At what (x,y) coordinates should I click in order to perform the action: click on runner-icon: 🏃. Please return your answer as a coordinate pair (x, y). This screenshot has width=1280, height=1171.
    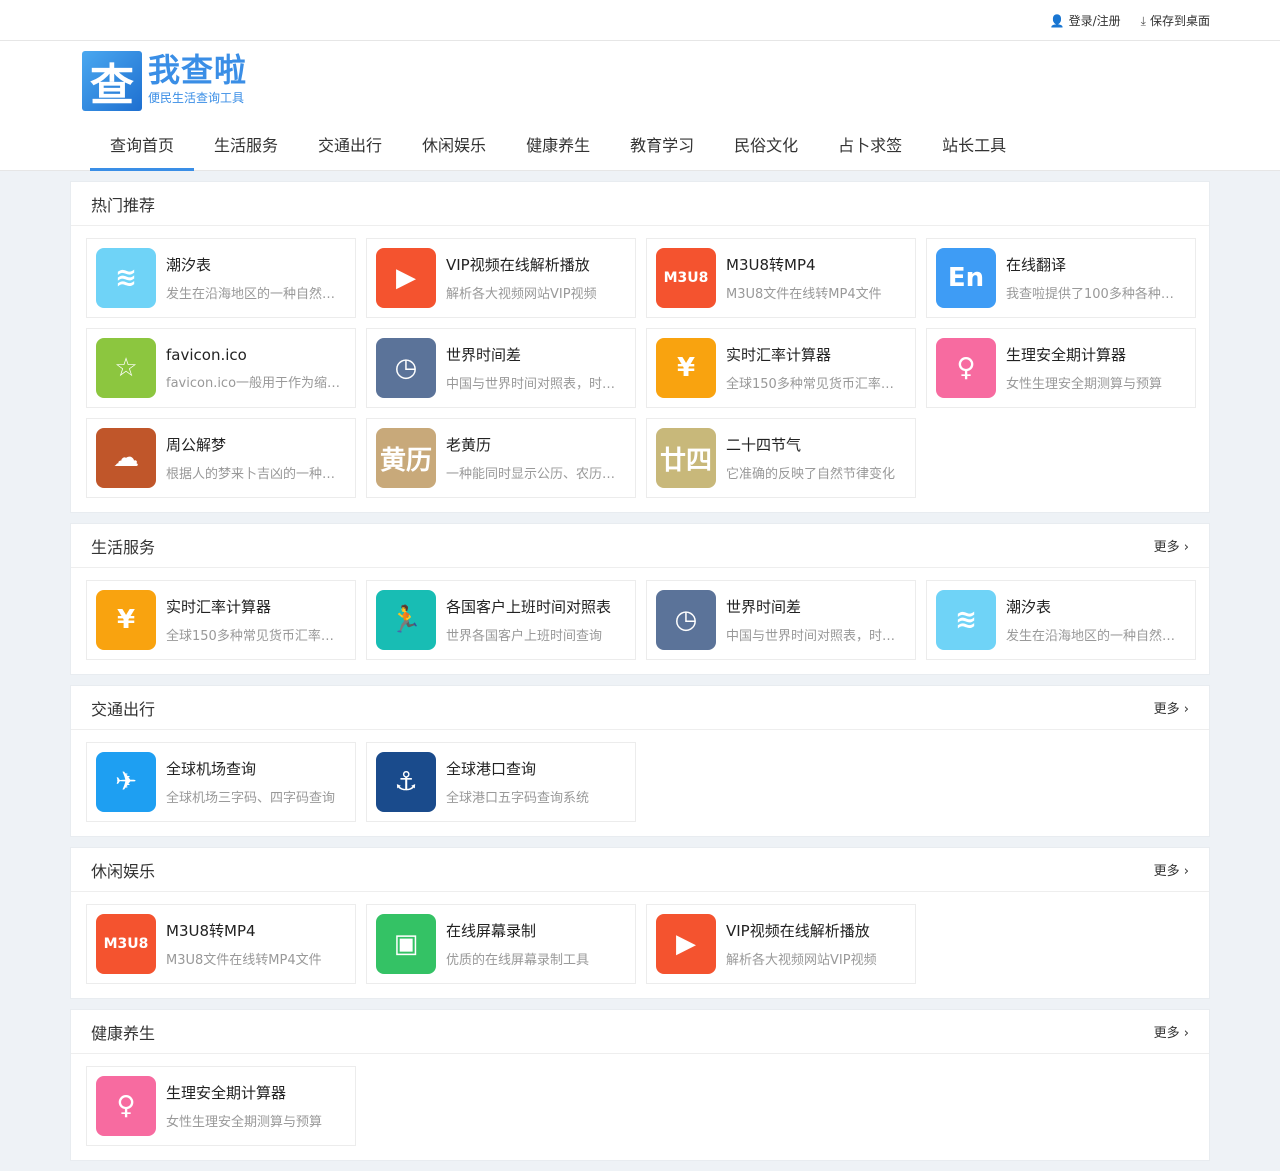
    Looking at the image, I should click on (406, 620).